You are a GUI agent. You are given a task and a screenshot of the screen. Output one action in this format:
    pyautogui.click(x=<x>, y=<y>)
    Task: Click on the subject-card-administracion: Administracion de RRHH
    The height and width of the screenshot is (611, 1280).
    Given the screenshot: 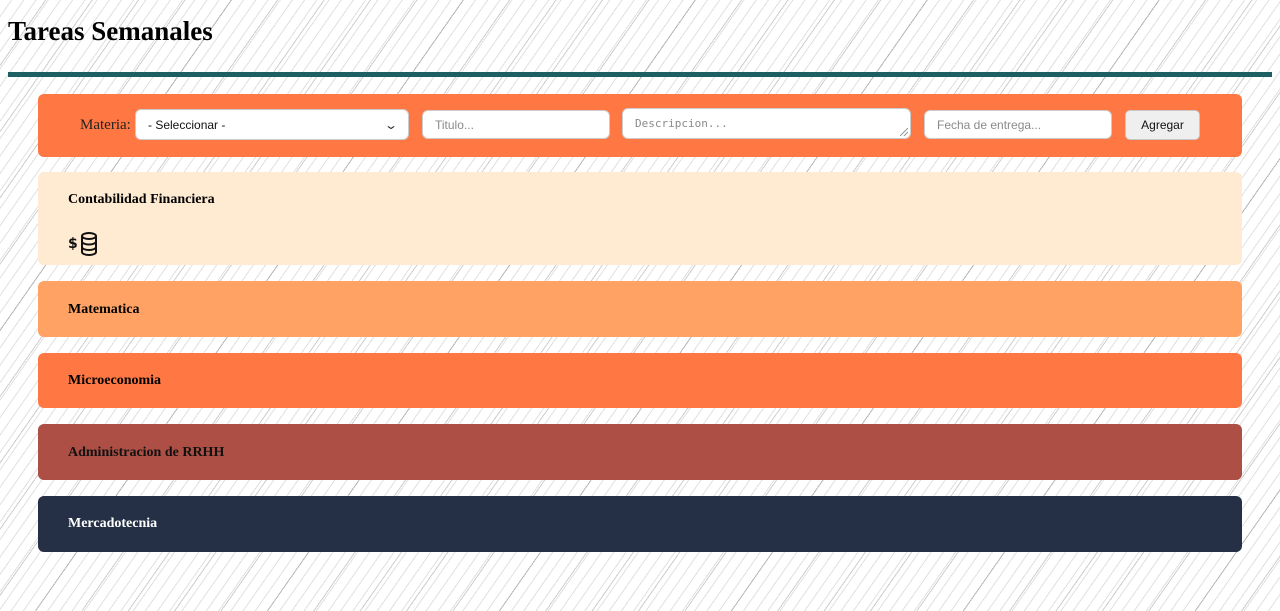 What is the action you would take?
    pyautogui.click(x=640, y=452)
    